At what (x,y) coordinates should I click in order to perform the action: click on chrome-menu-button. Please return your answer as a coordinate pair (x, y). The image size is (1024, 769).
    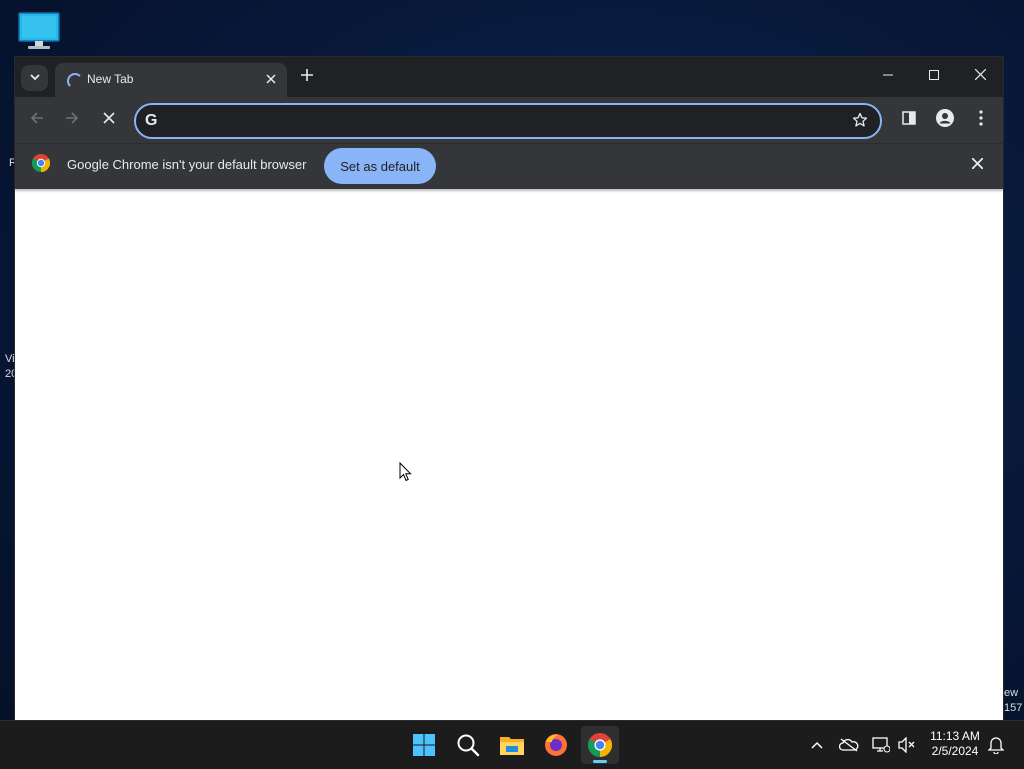
    Looking at the image, I should click on (981, 120).